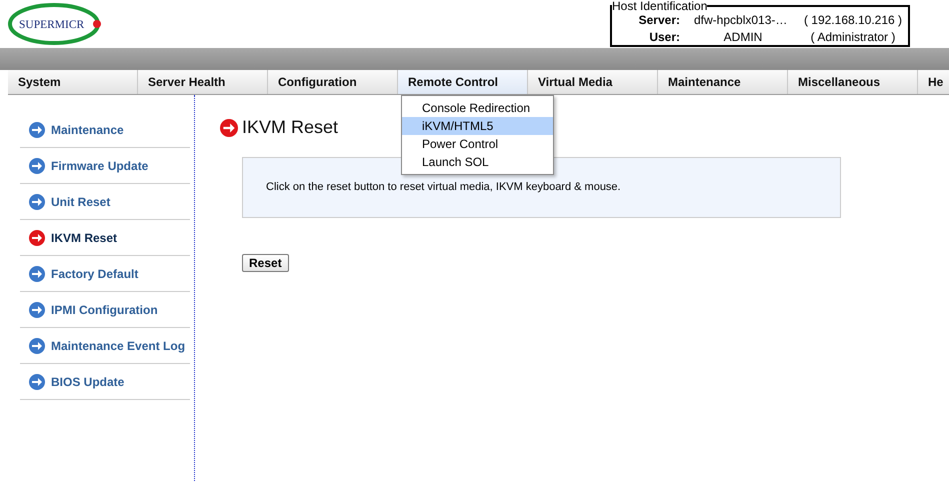  What do you see at coordinates (105, 166) in the screenshot?
I see `sidebar-item: Firmware Update` at bounding box center [105, 166].